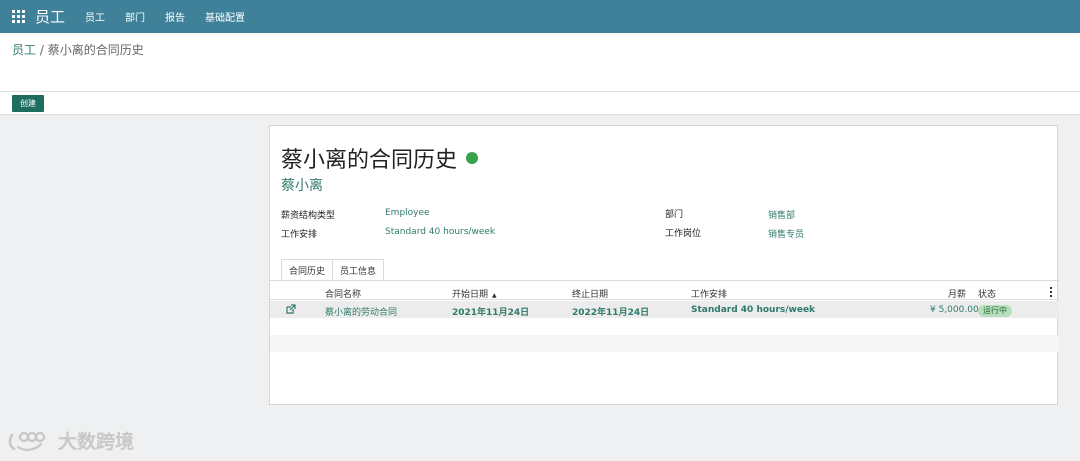  Describe the element at coordinates (781, 214) in the screenshot. I see `department-value: 销售部` at that location.